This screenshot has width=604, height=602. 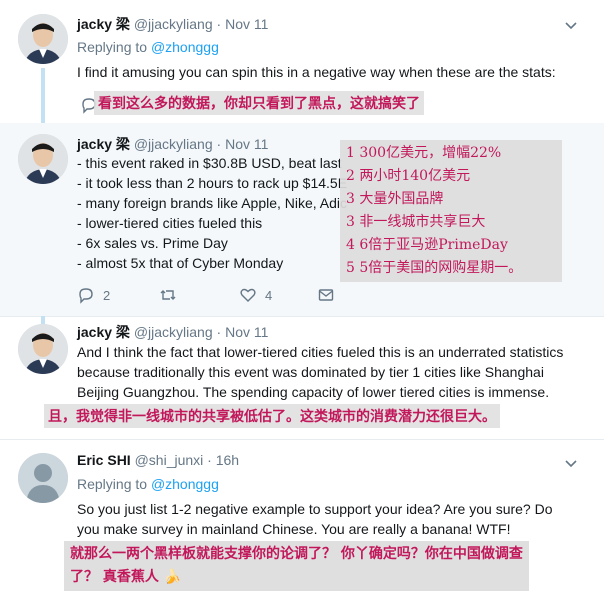 I want to click on tweet-text-line: - lower-tiered cities fueled this, so click(x=170, y=223).